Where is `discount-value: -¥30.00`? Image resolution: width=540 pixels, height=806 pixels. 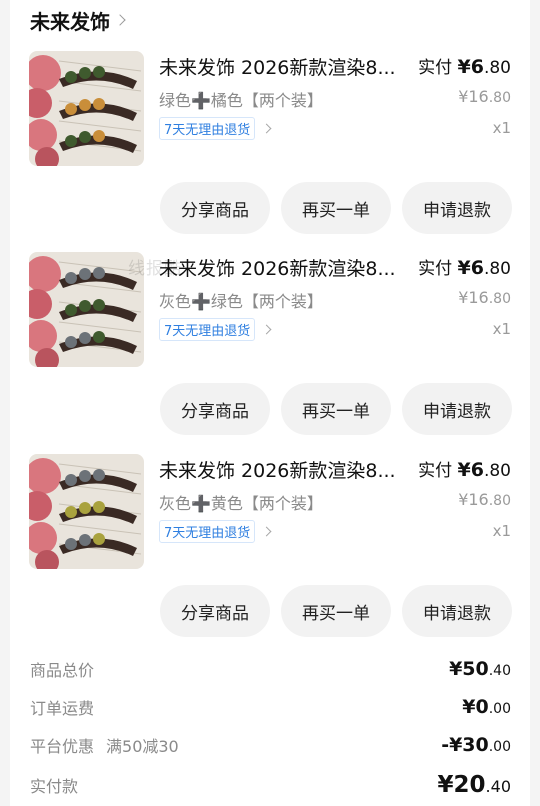 discount-value: -¥30.00 is located at coordinates (476, 745).